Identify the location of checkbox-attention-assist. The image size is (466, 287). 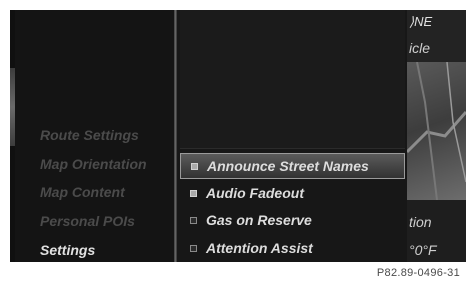
(193, 248).